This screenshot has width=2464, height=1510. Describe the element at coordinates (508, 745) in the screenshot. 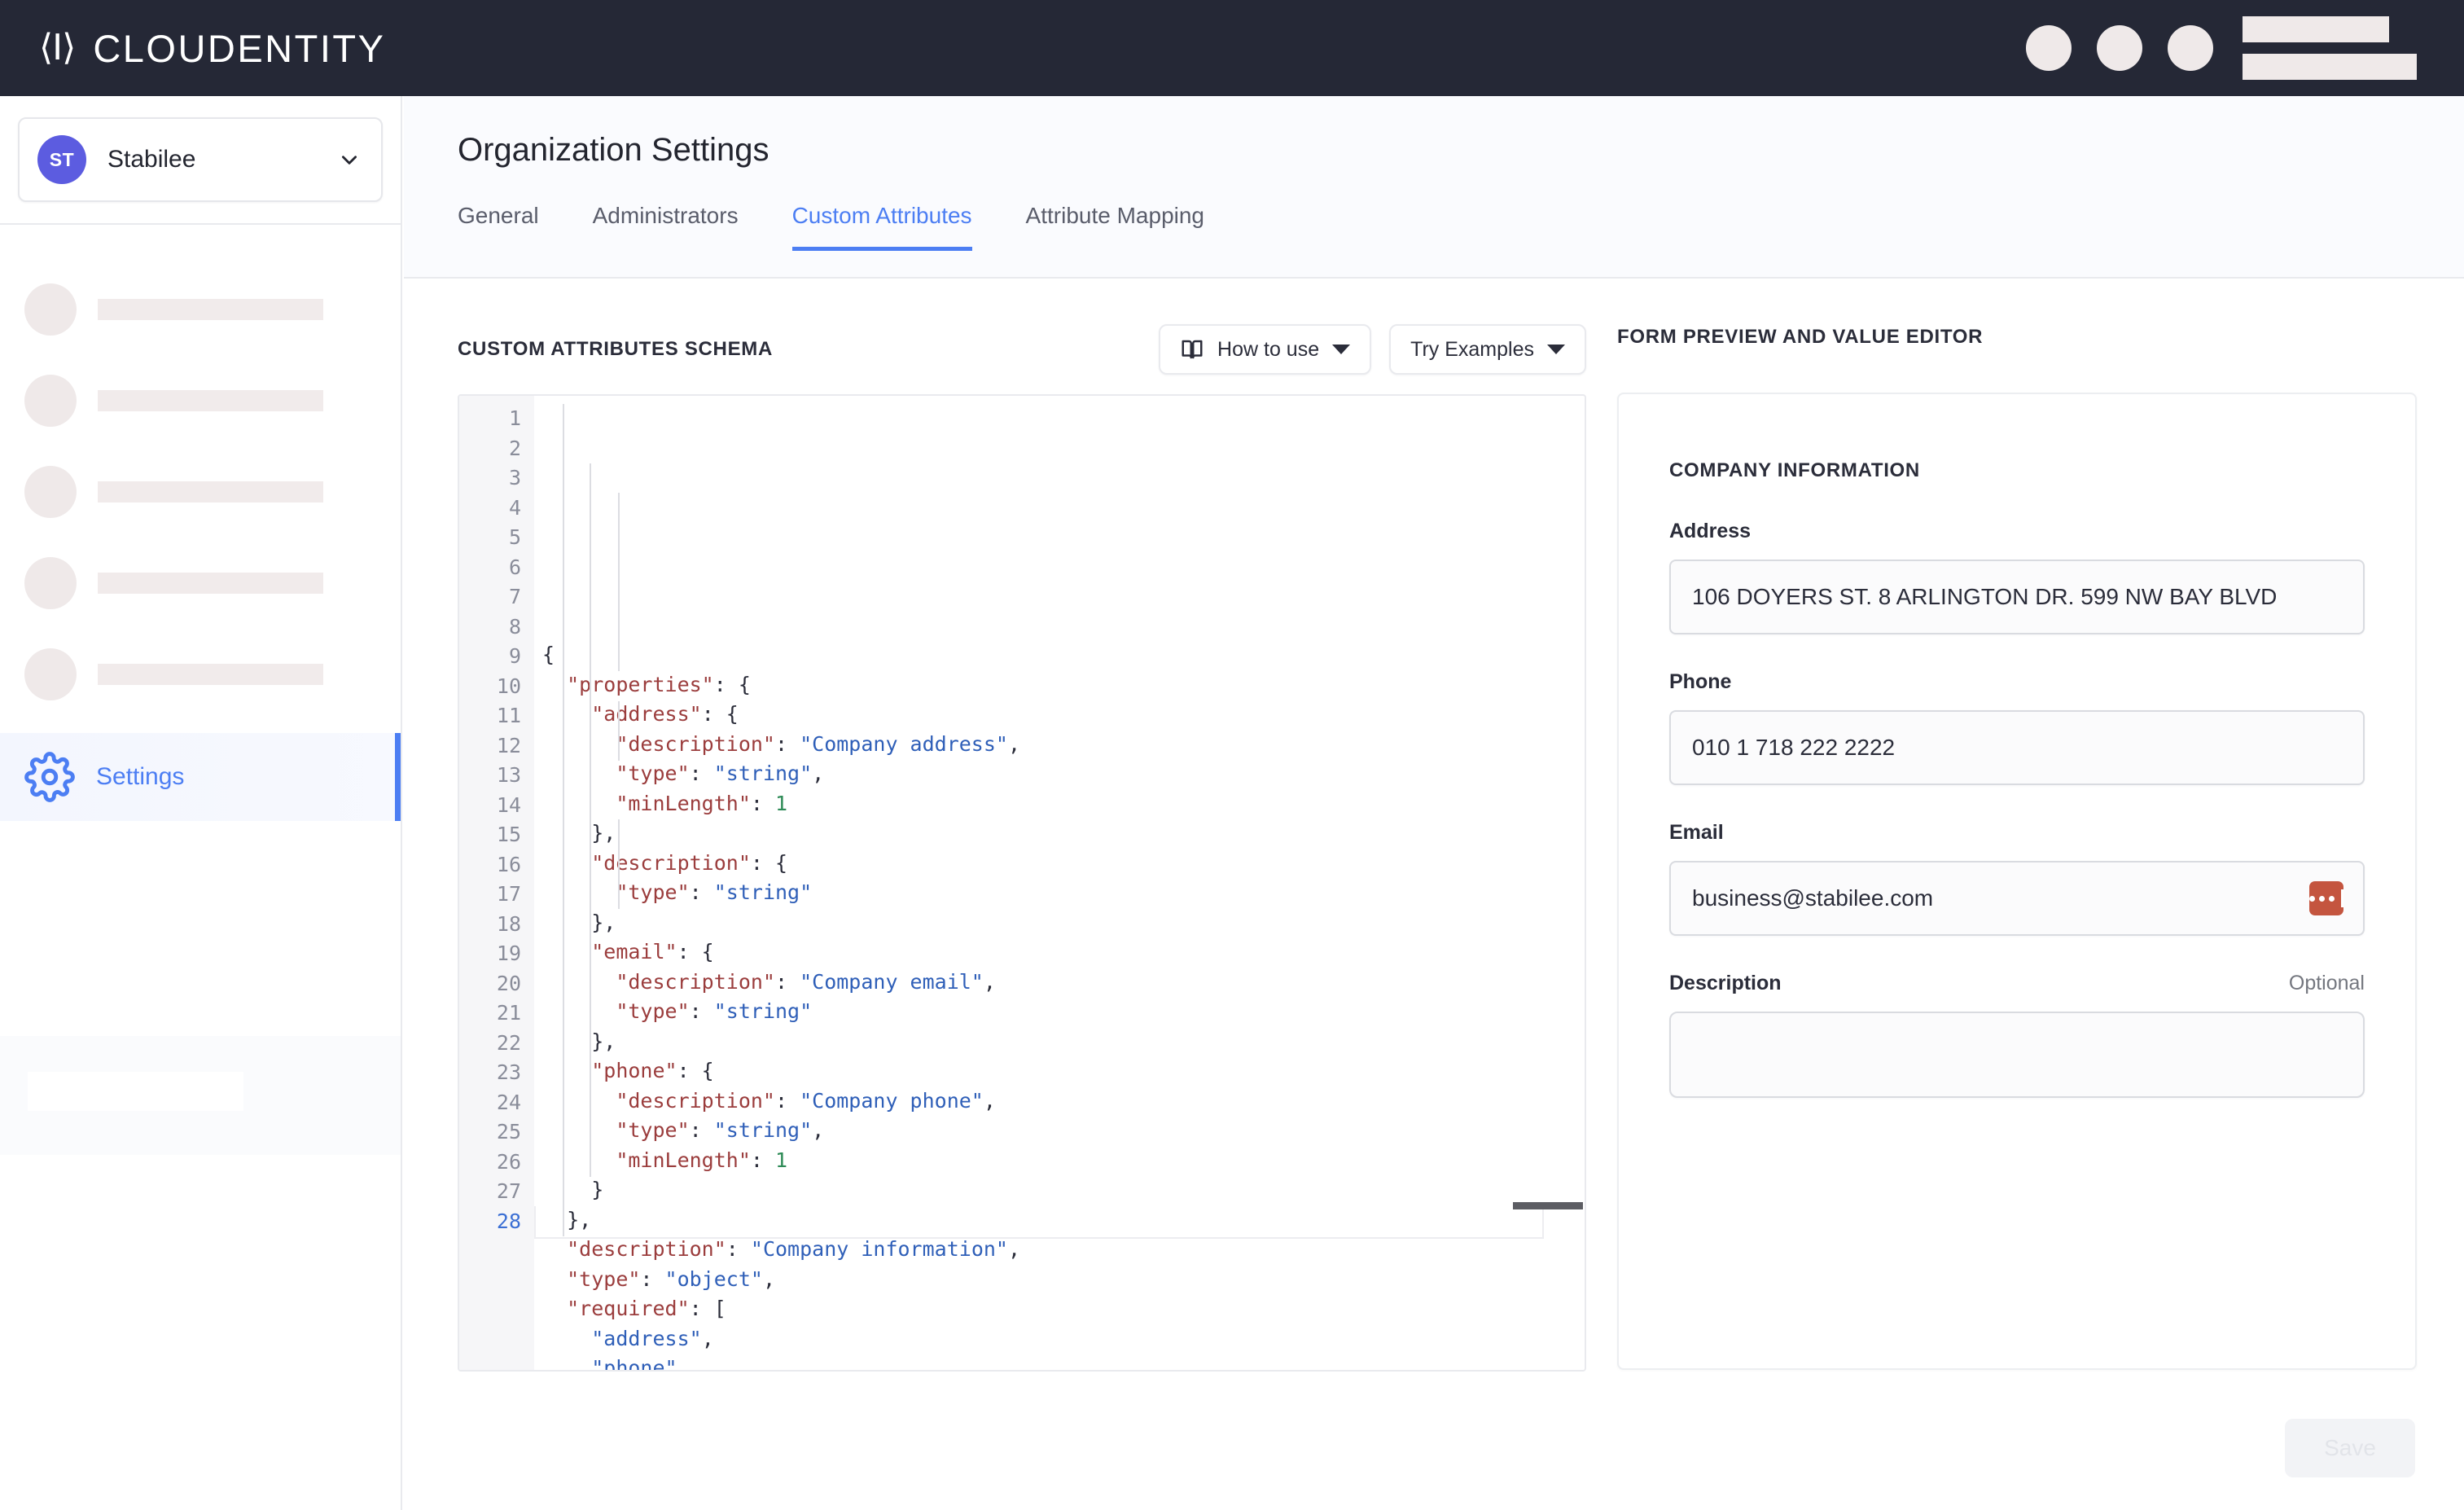

I see `editor-line-number: 12` at that location.